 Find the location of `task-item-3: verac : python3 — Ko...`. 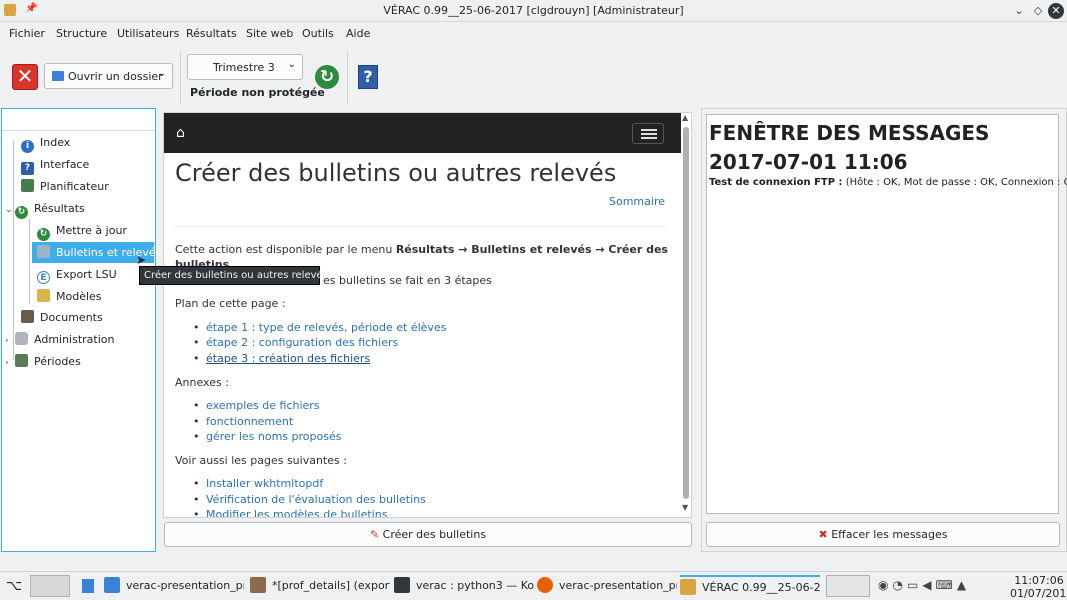

task-item-3: verac : python3 — Ko... is located at coordinates (464, 586).